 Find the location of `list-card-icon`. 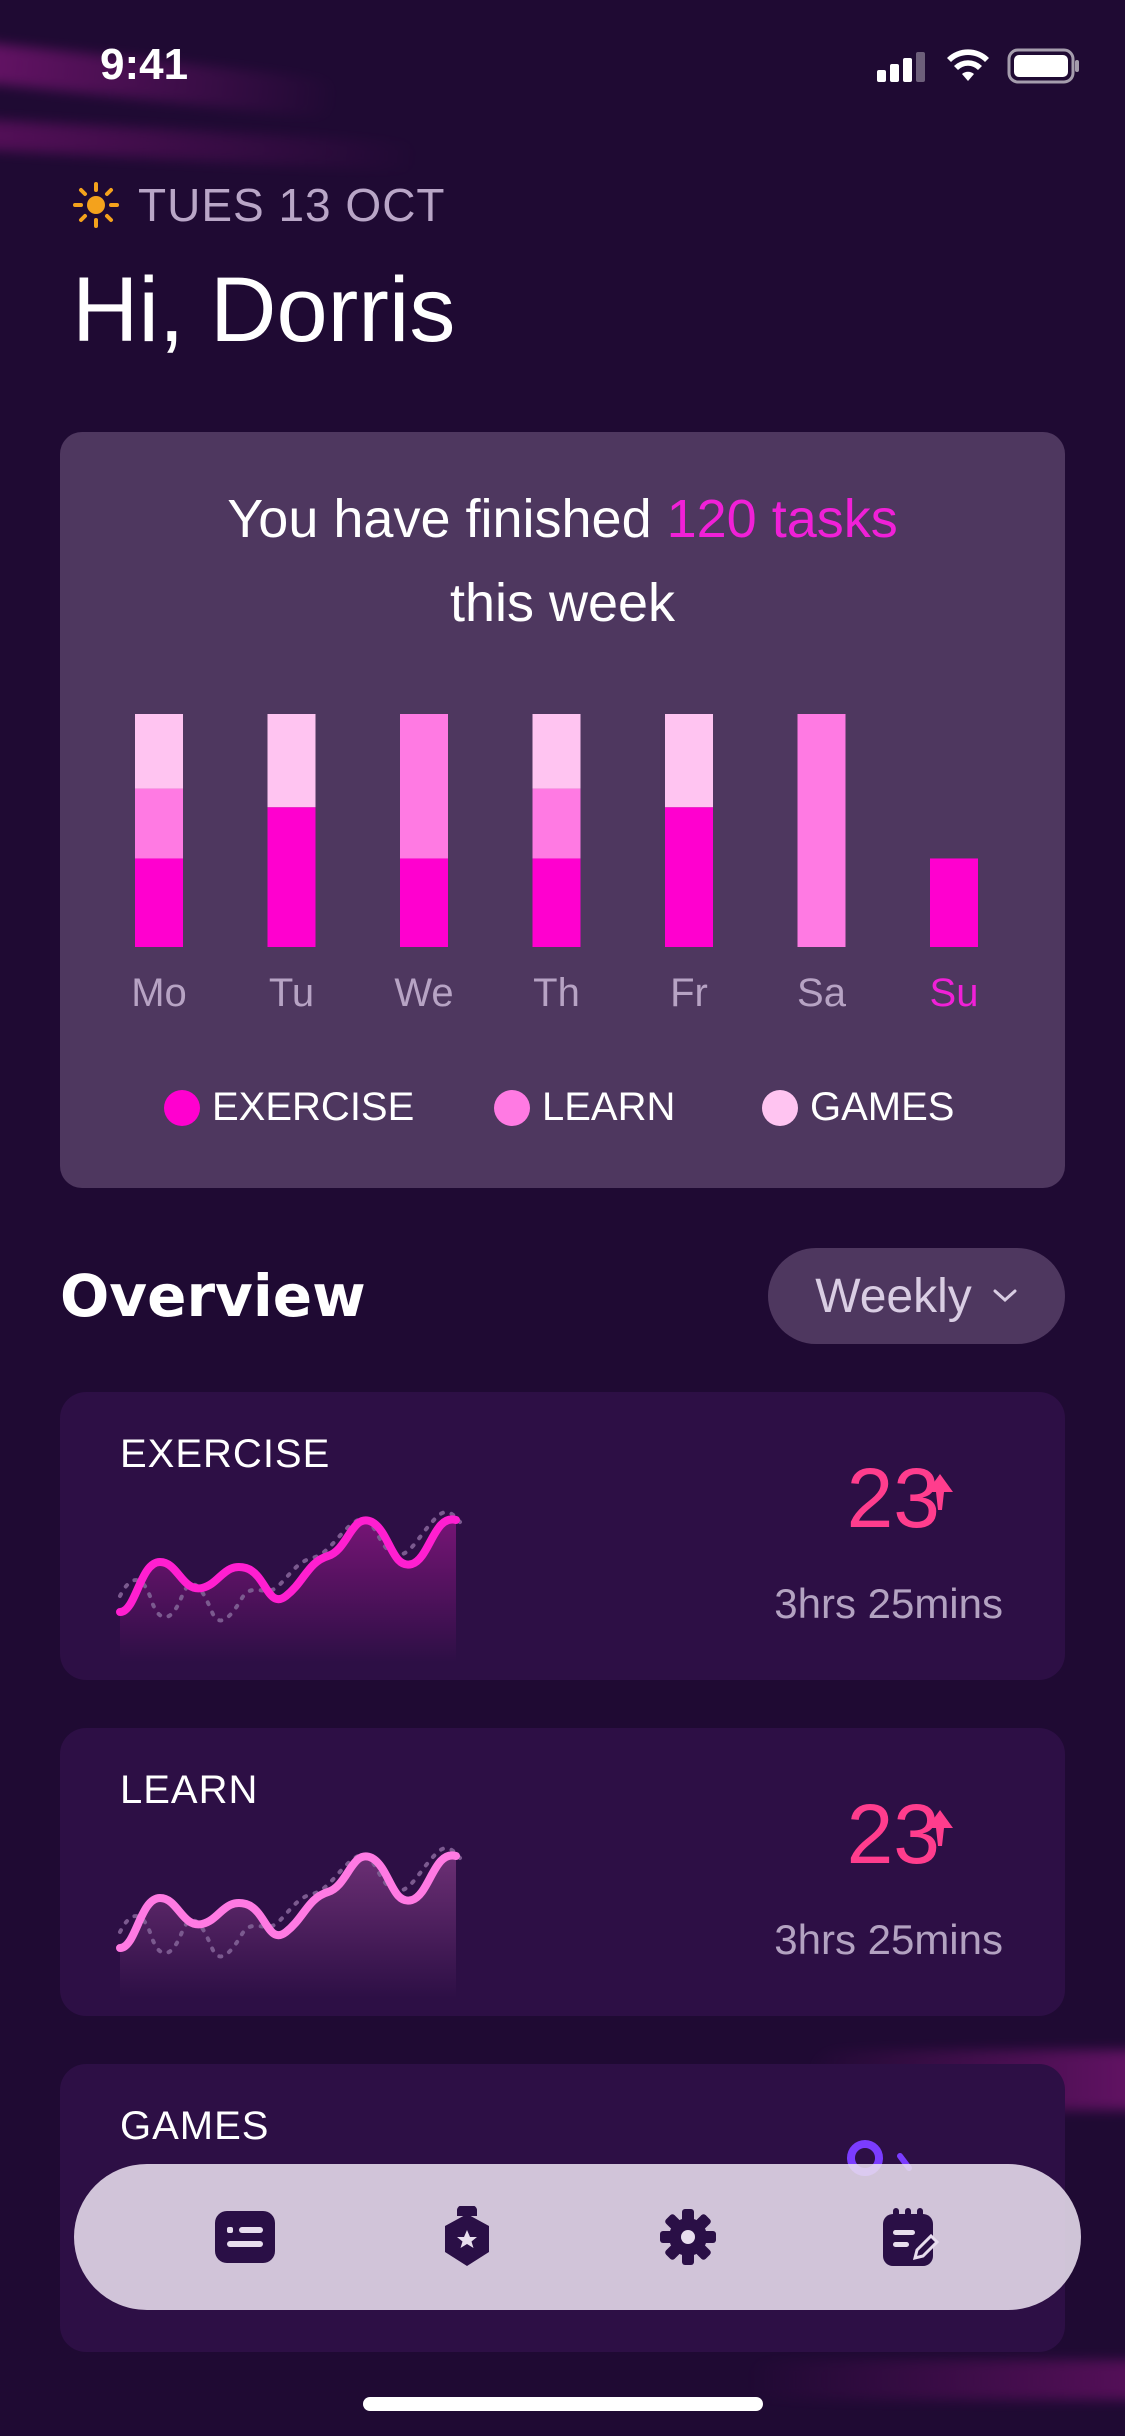

list-card-icon is located at coordinates (244, 2237).